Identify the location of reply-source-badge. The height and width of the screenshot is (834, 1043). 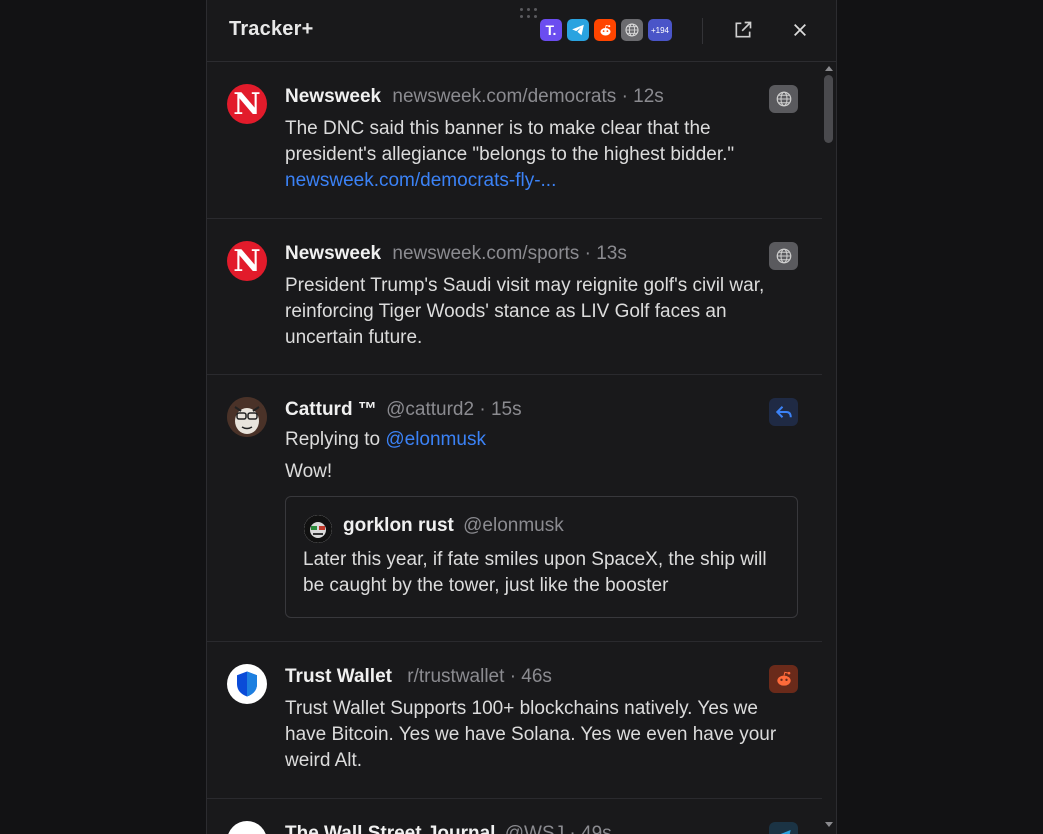
(783, 412).